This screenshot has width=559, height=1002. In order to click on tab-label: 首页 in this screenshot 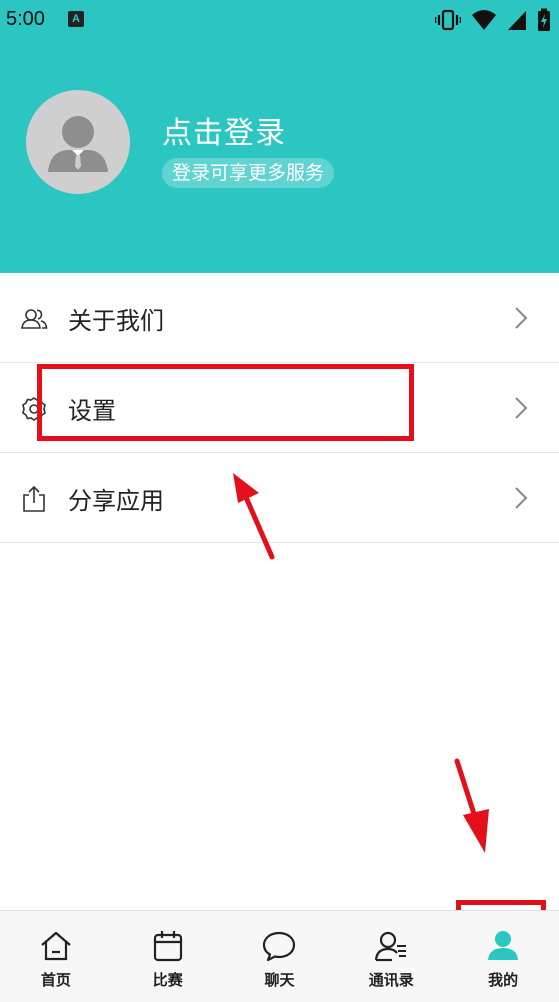, I will do `click(55, 980)`.